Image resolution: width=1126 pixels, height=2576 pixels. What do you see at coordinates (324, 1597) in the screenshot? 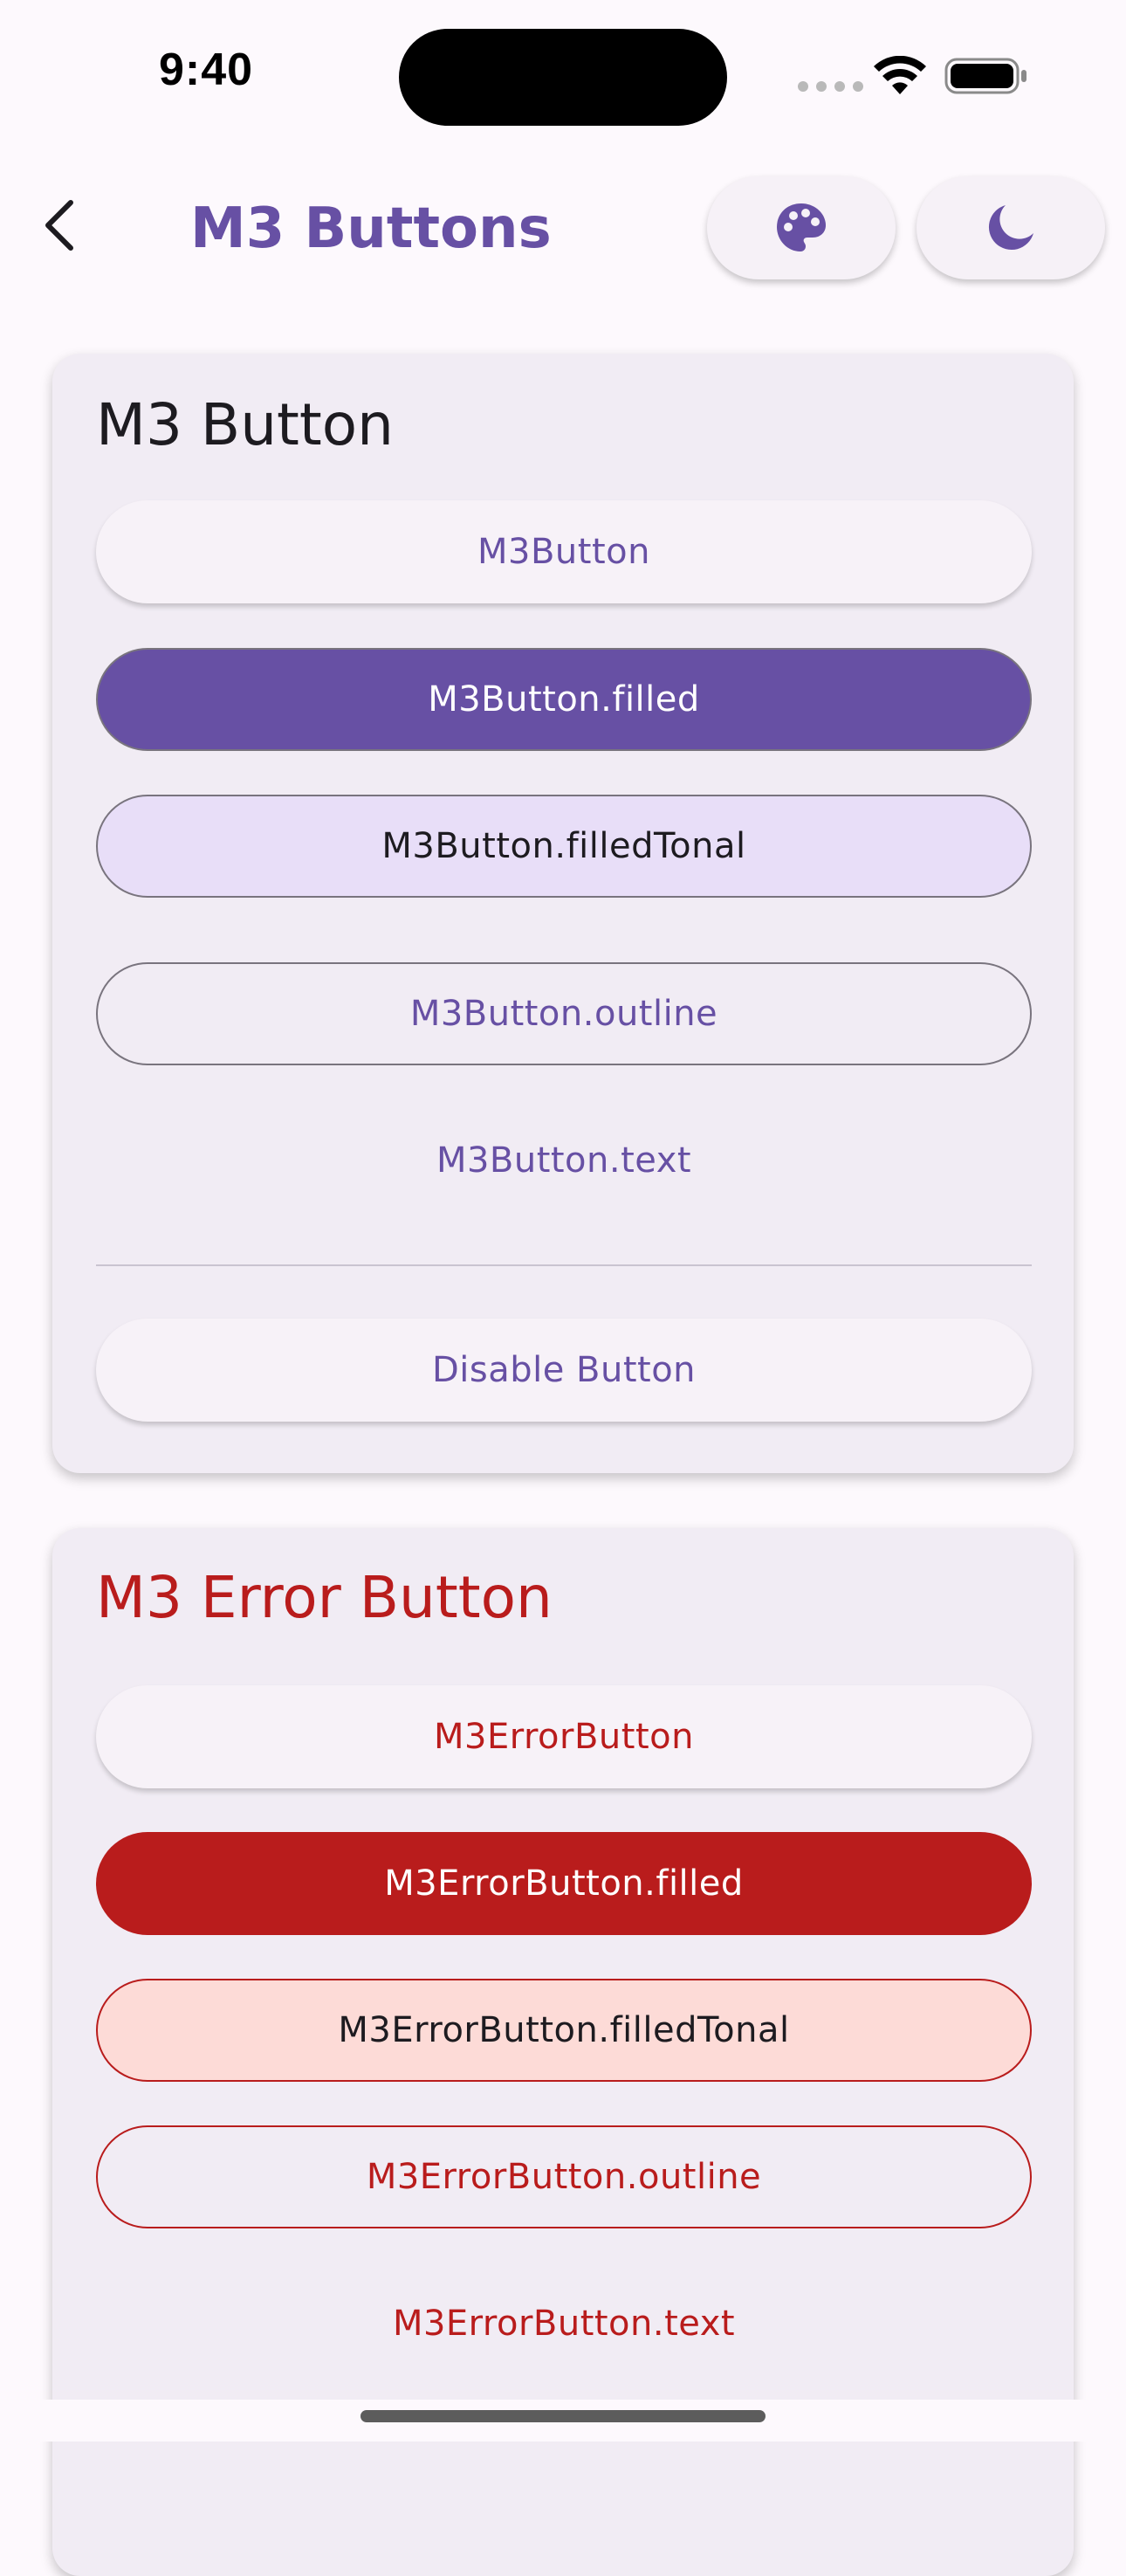
I see `section-title: M3 Error Button` at bounding box center [324, 1597].